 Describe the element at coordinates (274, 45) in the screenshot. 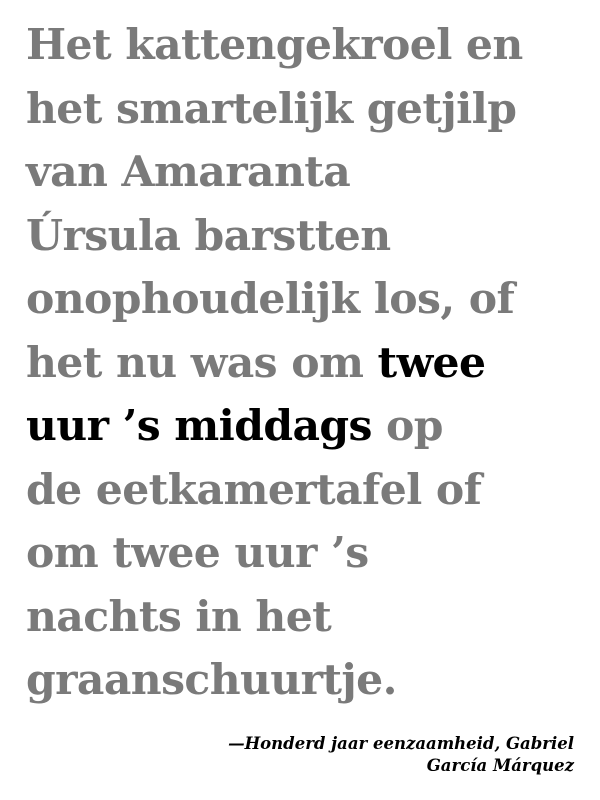

I see `quote-line: Het kattengekroel en` at that location.